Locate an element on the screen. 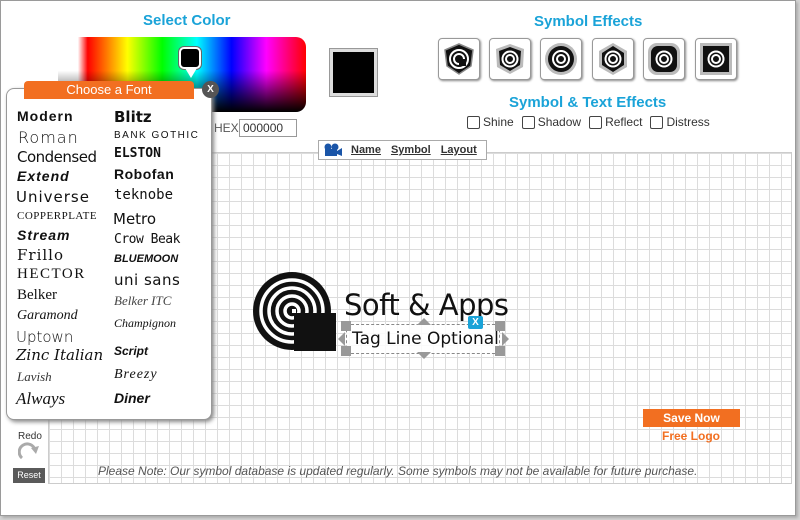 The image size is (800, 520). hexagon-badge-icon is located at coordinates (613, 59).